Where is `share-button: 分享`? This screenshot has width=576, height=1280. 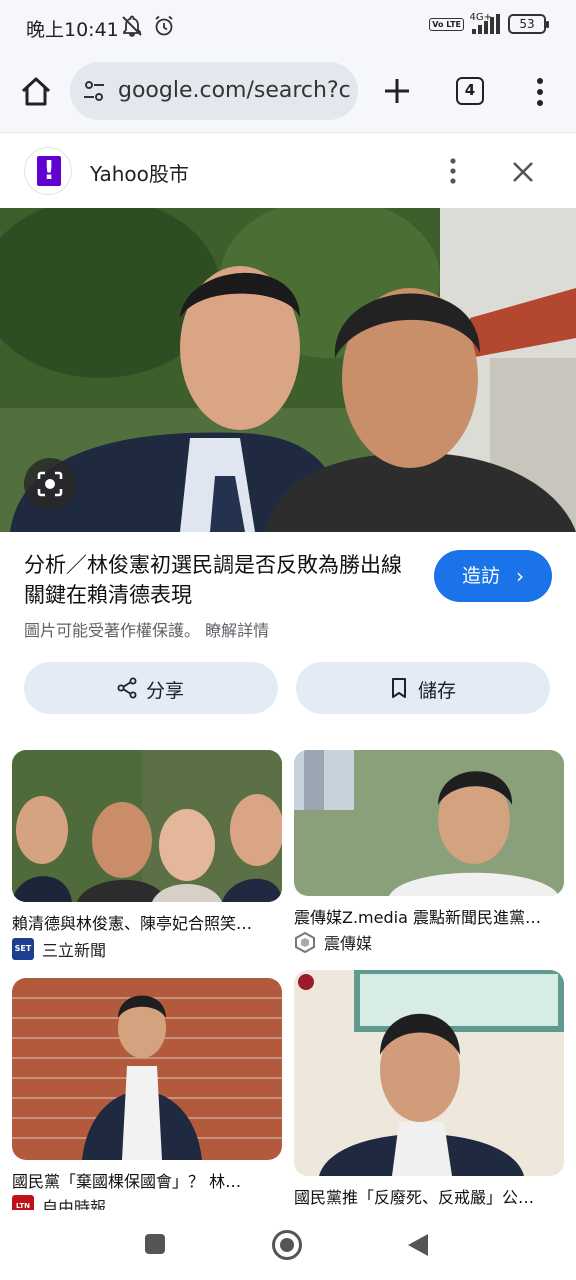 share-button: 分享 is located at coordinates (151, 688).